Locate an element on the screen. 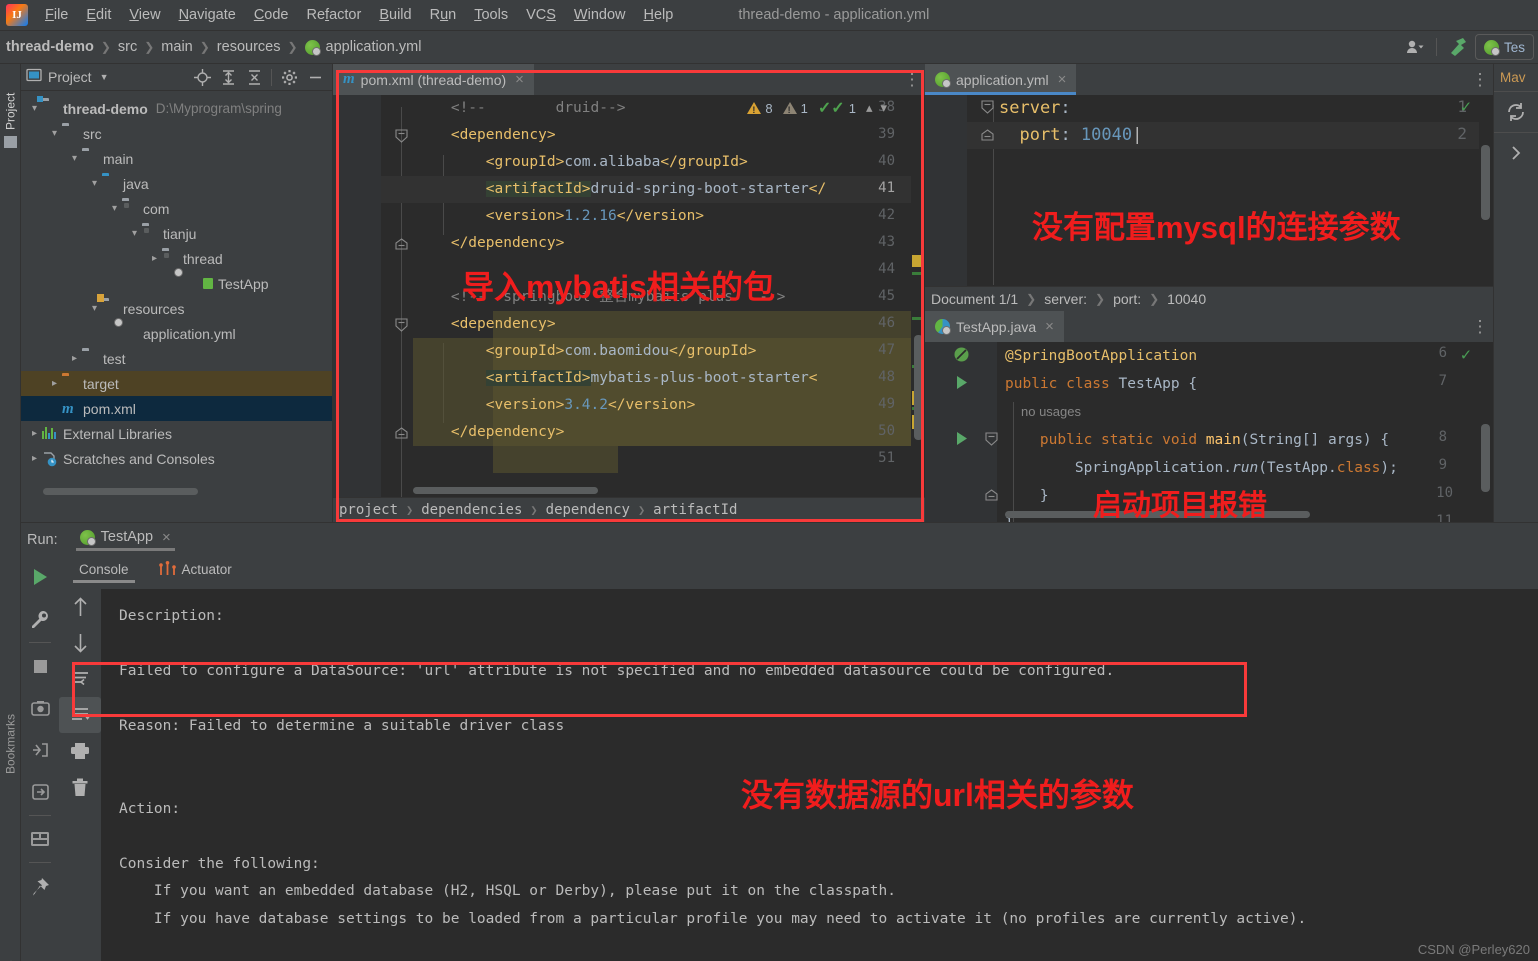 The width and height of the screenshot is (1538, 961). tree-node-pom-xml: m pom.xml is located at coordinates (176, 408).